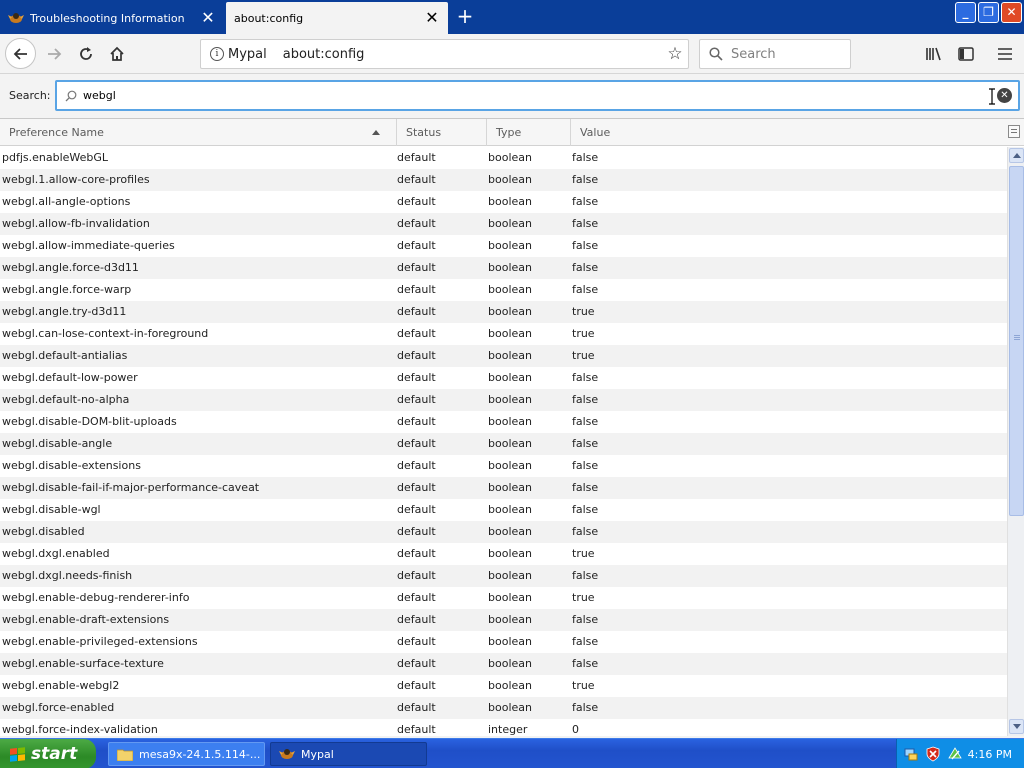 The image size is (1024, 768). What do you see at coordinates (503, 532) in the screenshot?
I see `table-row: webgl.disabled default boolean false` at bounding box center [503, 532].